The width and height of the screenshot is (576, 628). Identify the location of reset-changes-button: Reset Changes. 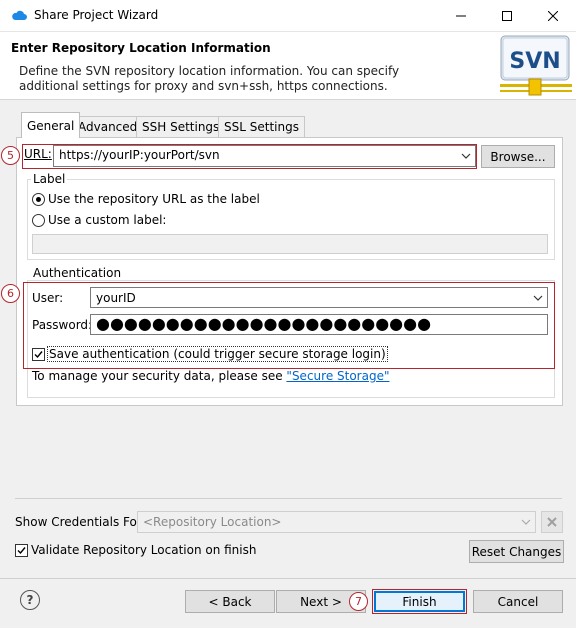
(516, 551).